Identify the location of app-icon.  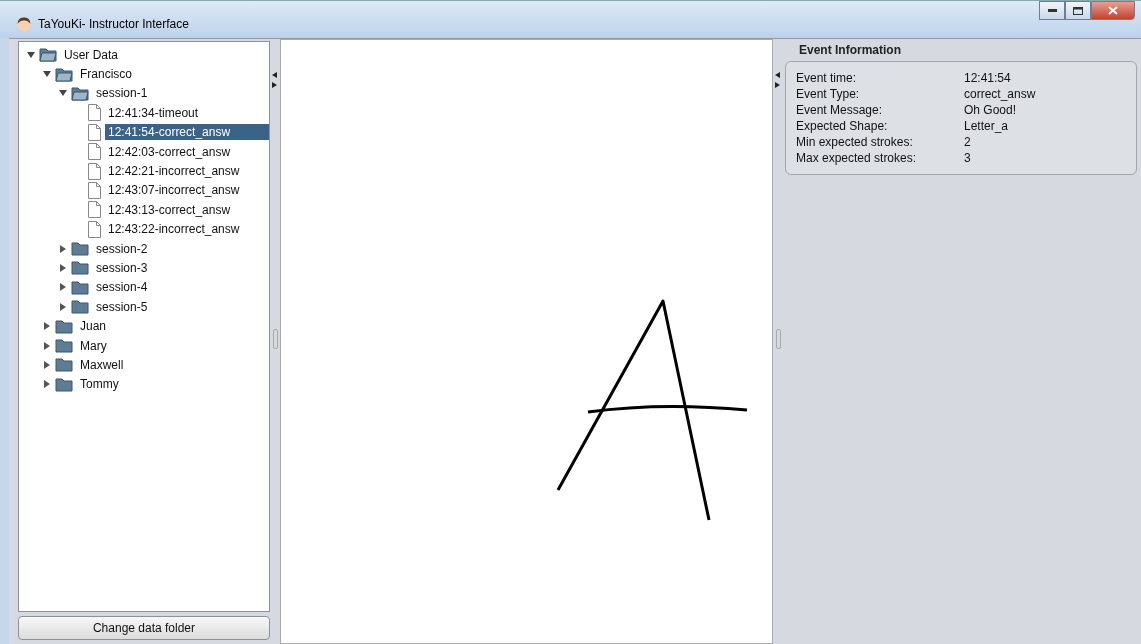
(24, 23).